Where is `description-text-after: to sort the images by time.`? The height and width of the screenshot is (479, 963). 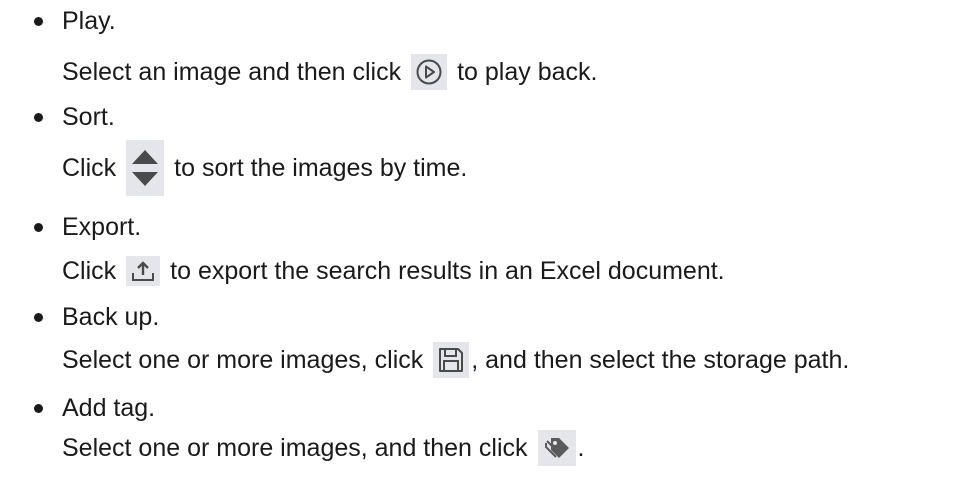
description-text-after: to sort the images by time. is located at coordinates (321, 168).